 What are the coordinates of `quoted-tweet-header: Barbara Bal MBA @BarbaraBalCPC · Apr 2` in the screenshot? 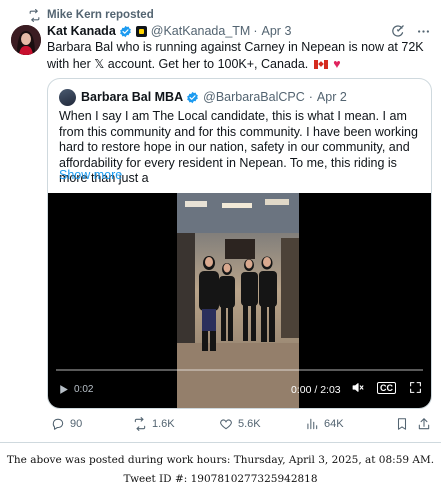 It's located at (203, 97).